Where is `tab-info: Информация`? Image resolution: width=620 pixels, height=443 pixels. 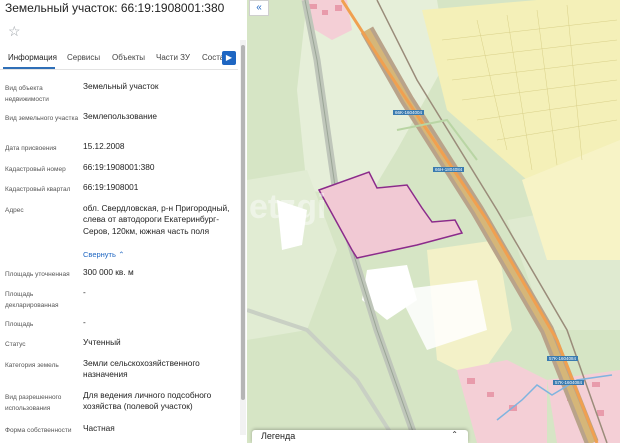 tab-info: Информация is located at coordinates (32, 57).